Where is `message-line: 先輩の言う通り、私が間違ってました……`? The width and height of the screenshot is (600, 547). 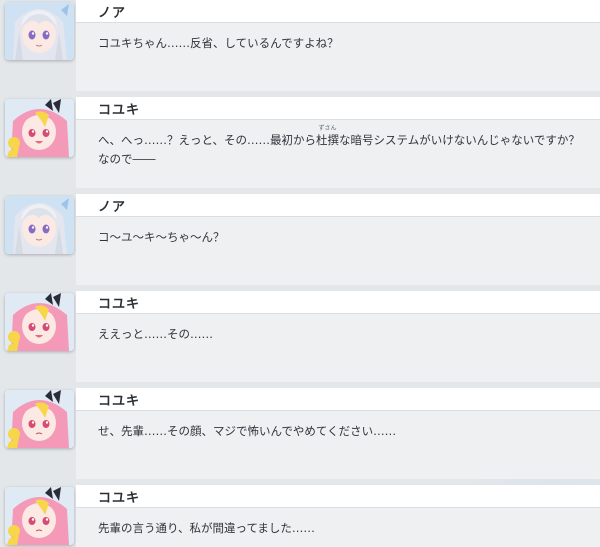
message-line: 先輩の言う通り、私が間違ってました…… is located at coordinates (206, 528).